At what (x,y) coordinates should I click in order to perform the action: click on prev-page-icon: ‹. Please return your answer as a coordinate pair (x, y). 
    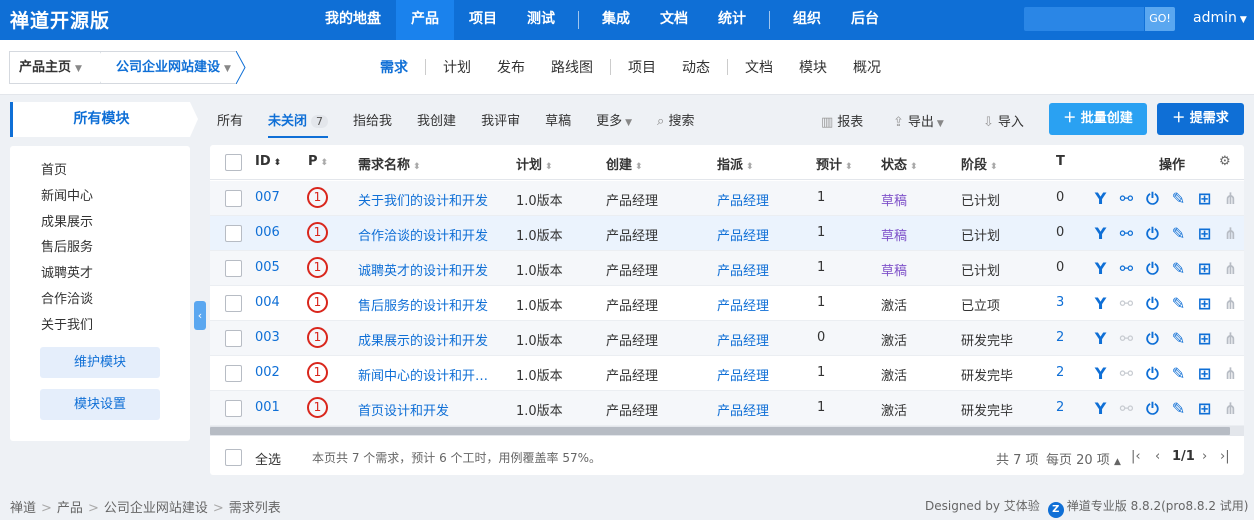
    Looking at the image, I should click on (1157, 456).